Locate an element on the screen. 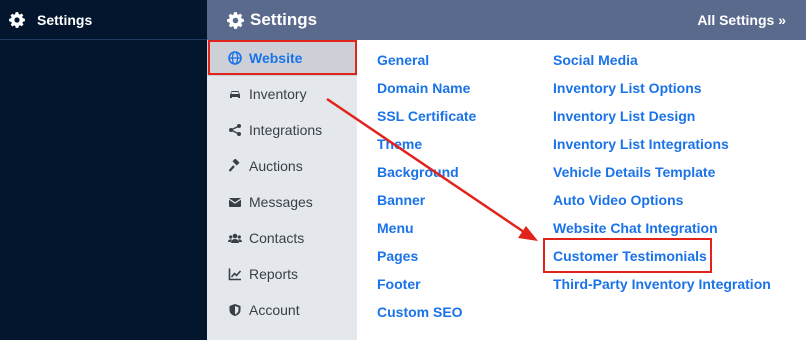 The width and height of the screenshot is (806, 340). link-background: Background is located at coordinates (426, 172).